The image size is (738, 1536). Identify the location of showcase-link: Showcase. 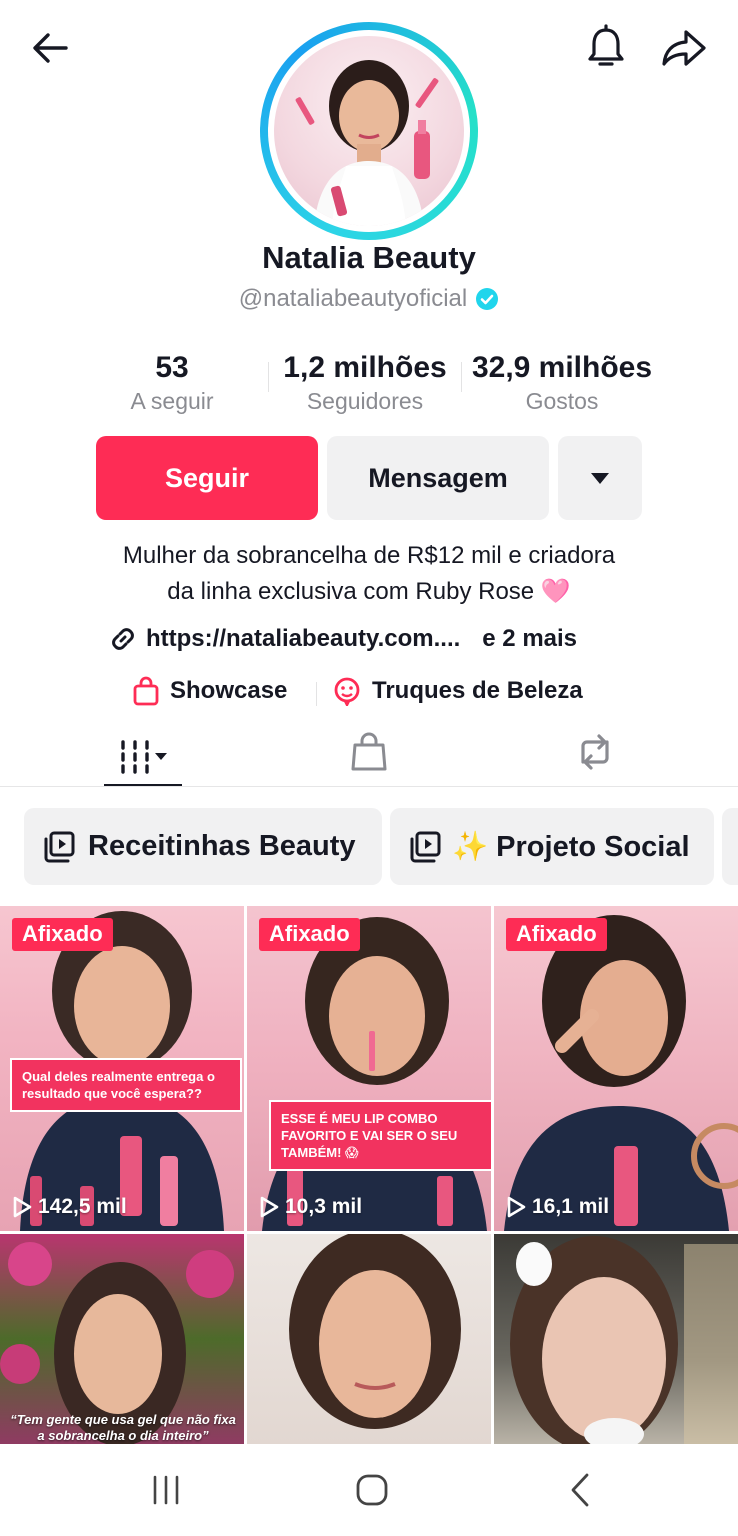
(209, 691).